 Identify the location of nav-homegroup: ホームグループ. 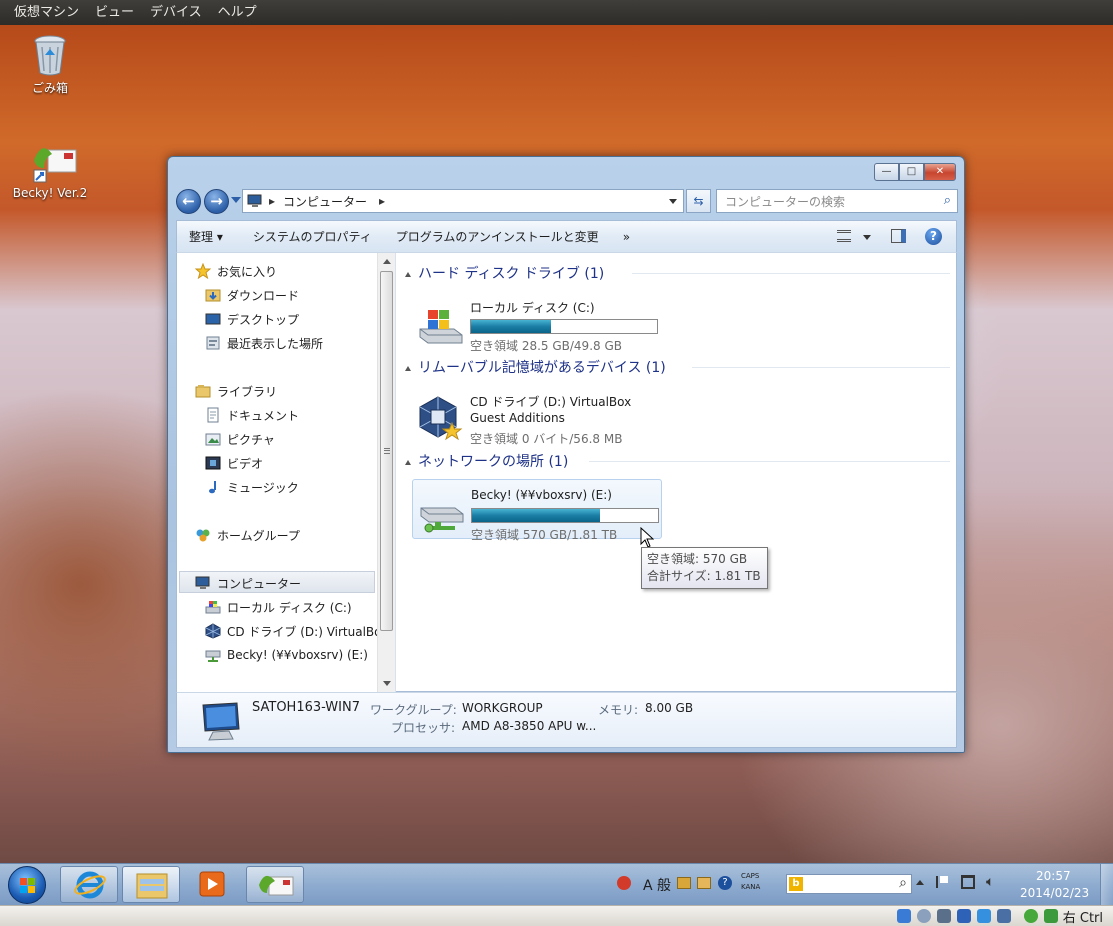
(247, 535).